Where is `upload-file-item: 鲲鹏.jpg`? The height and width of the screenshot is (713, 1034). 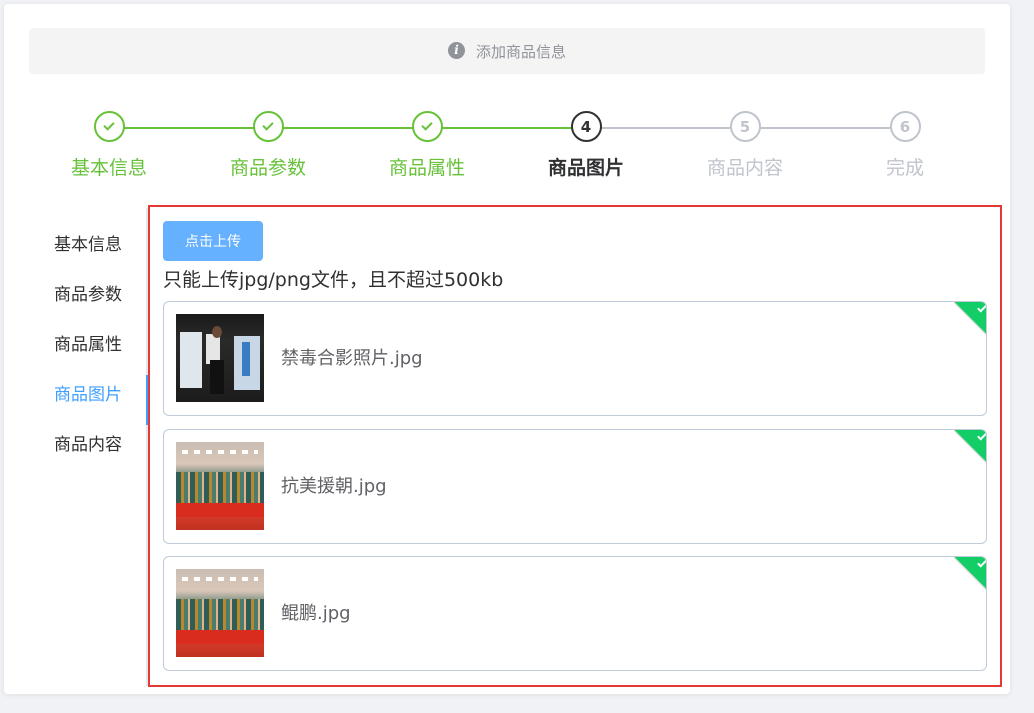
upload-file-item: 鲲鹏.jpg is located at coordinates (575, 613).